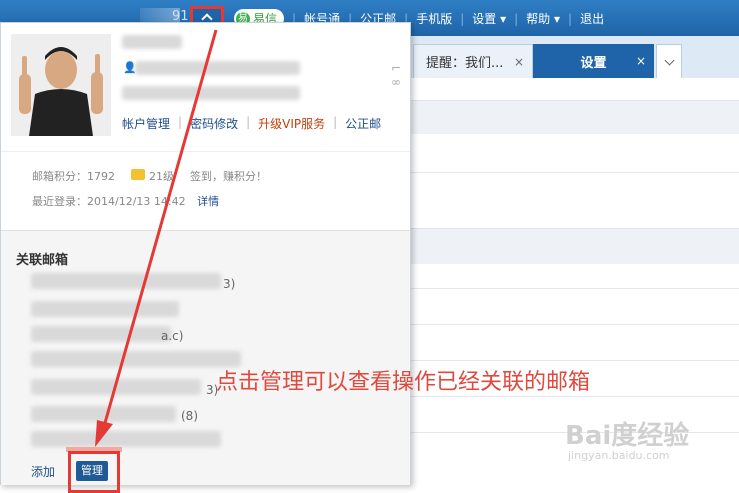 The image size is (739, 493). What do you see at coordinates (156, 238) in the screenshot?
I see `annotation-arrow` at bounding box center [156, 238].